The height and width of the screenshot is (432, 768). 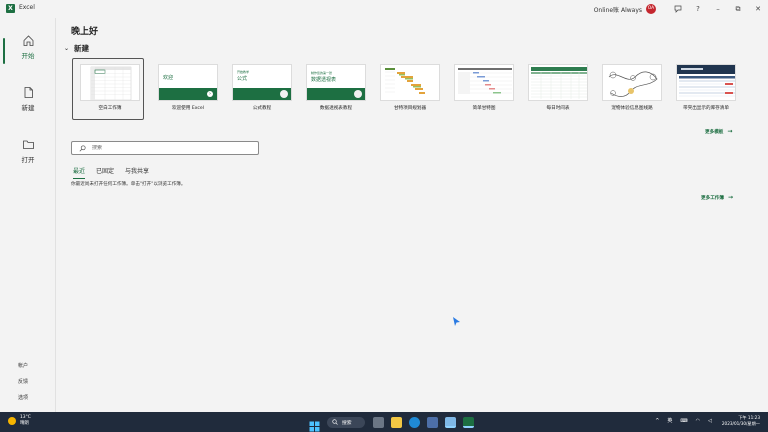 I want to click on search-box, so click(x=165, y=148).